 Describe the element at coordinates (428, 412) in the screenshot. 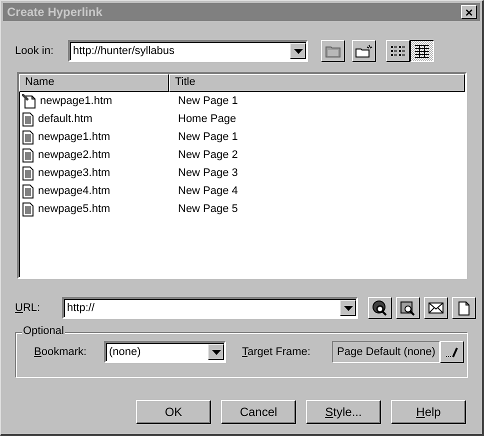

I see `dialog-button: Help` at that location.